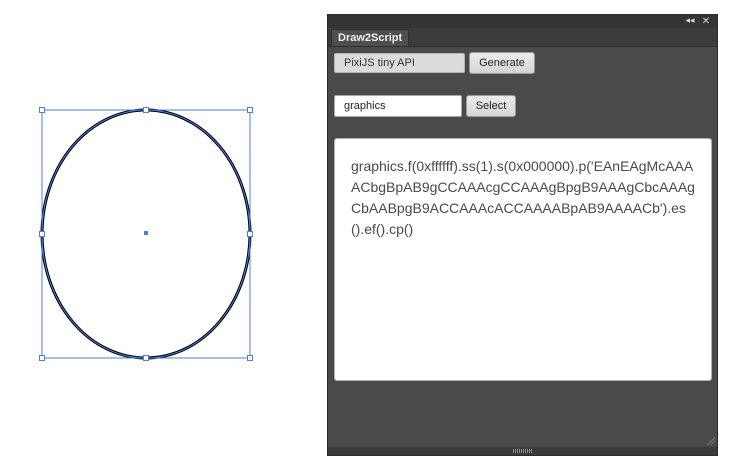 This screenshot has height=471, width=733. I want to click on handle-bottom-center, so click(146, 358).